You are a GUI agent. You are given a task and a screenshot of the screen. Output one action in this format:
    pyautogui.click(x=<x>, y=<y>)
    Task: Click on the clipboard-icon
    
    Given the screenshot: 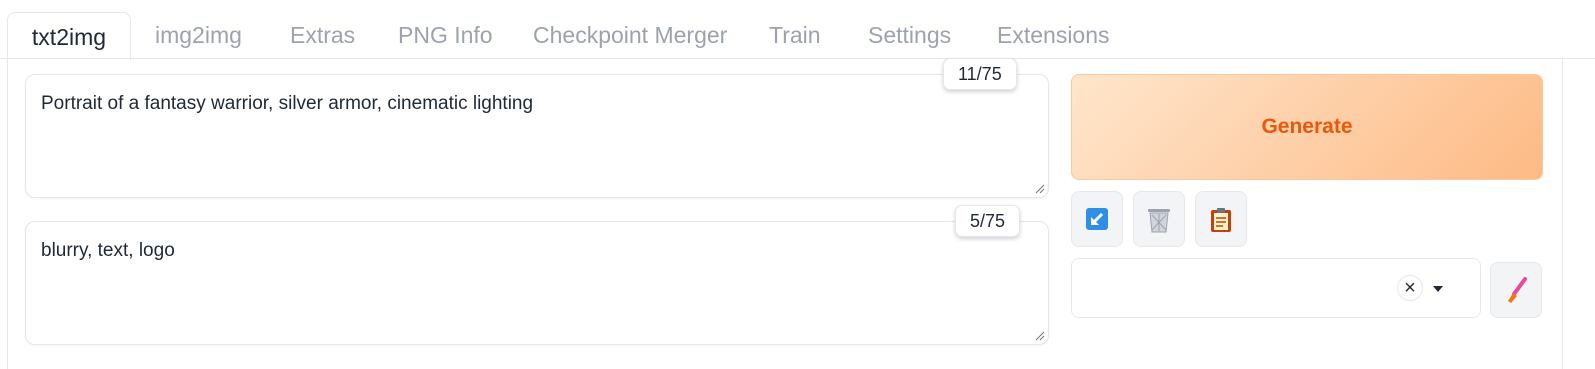 What is the action you would take?
    pyautogui.click(x=1221, y=220)
    